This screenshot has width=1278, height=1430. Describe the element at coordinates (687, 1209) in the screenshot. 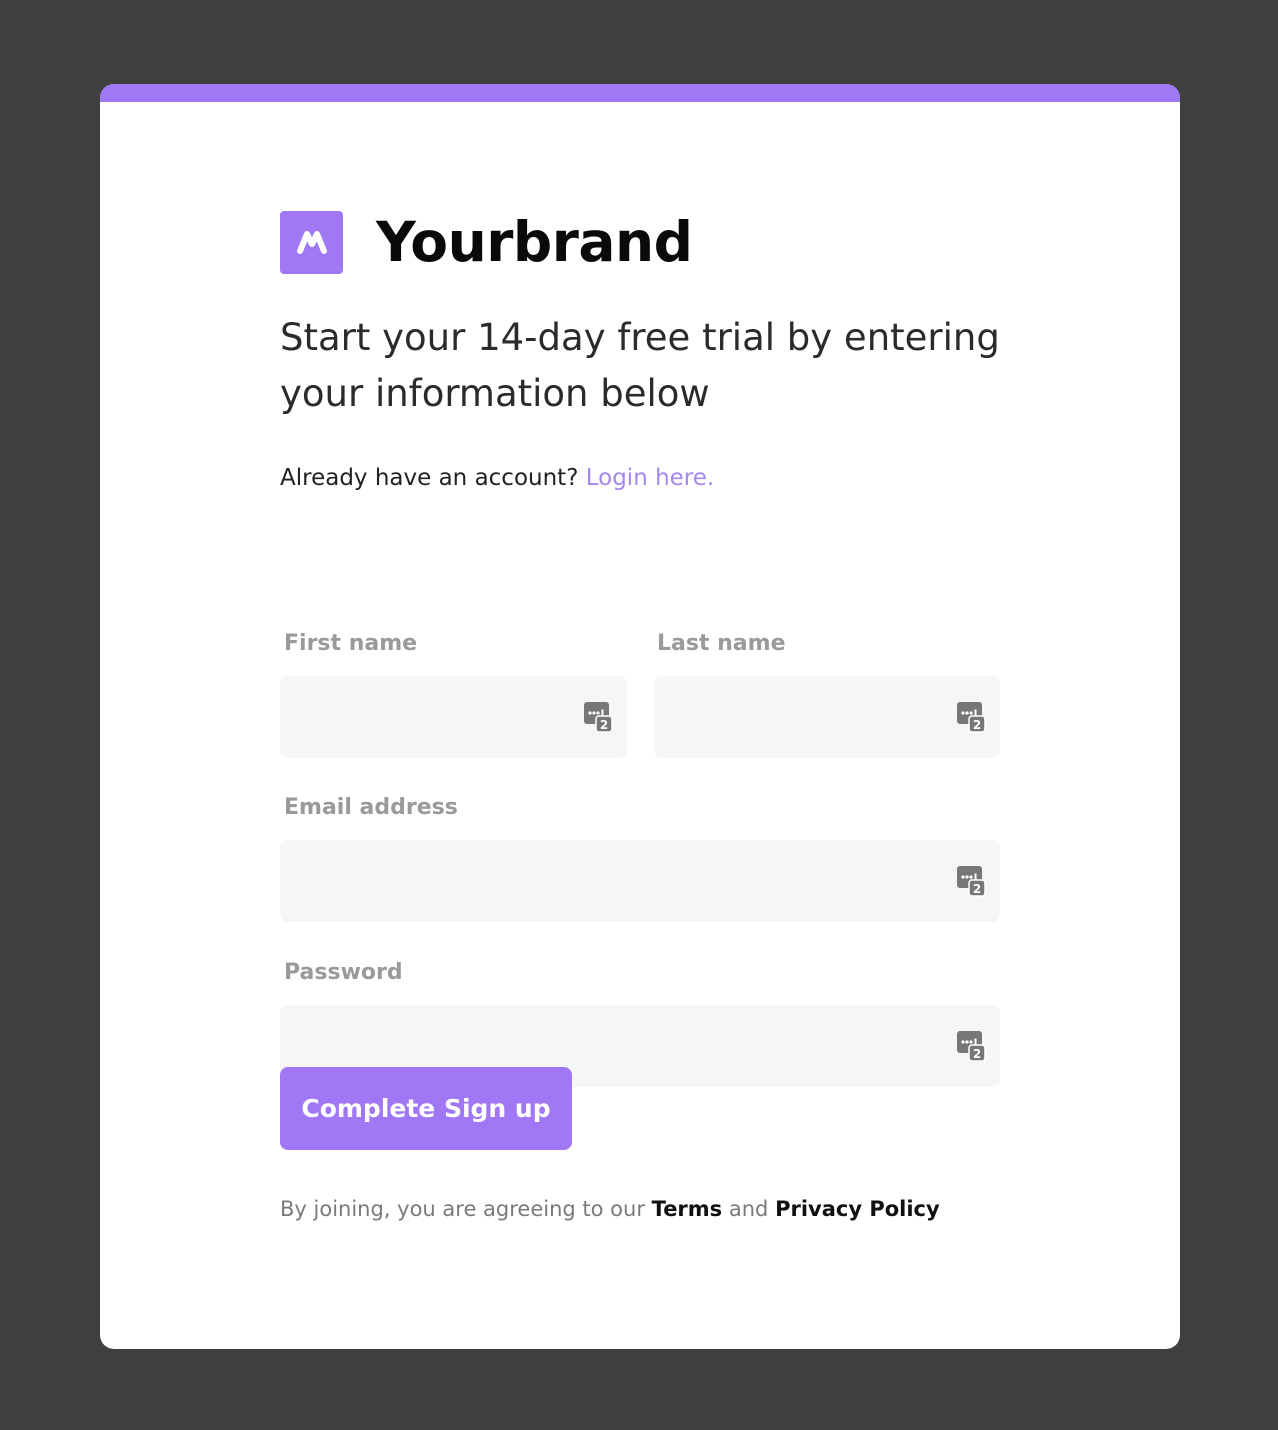

I see `terms-link: Terms` at that location.